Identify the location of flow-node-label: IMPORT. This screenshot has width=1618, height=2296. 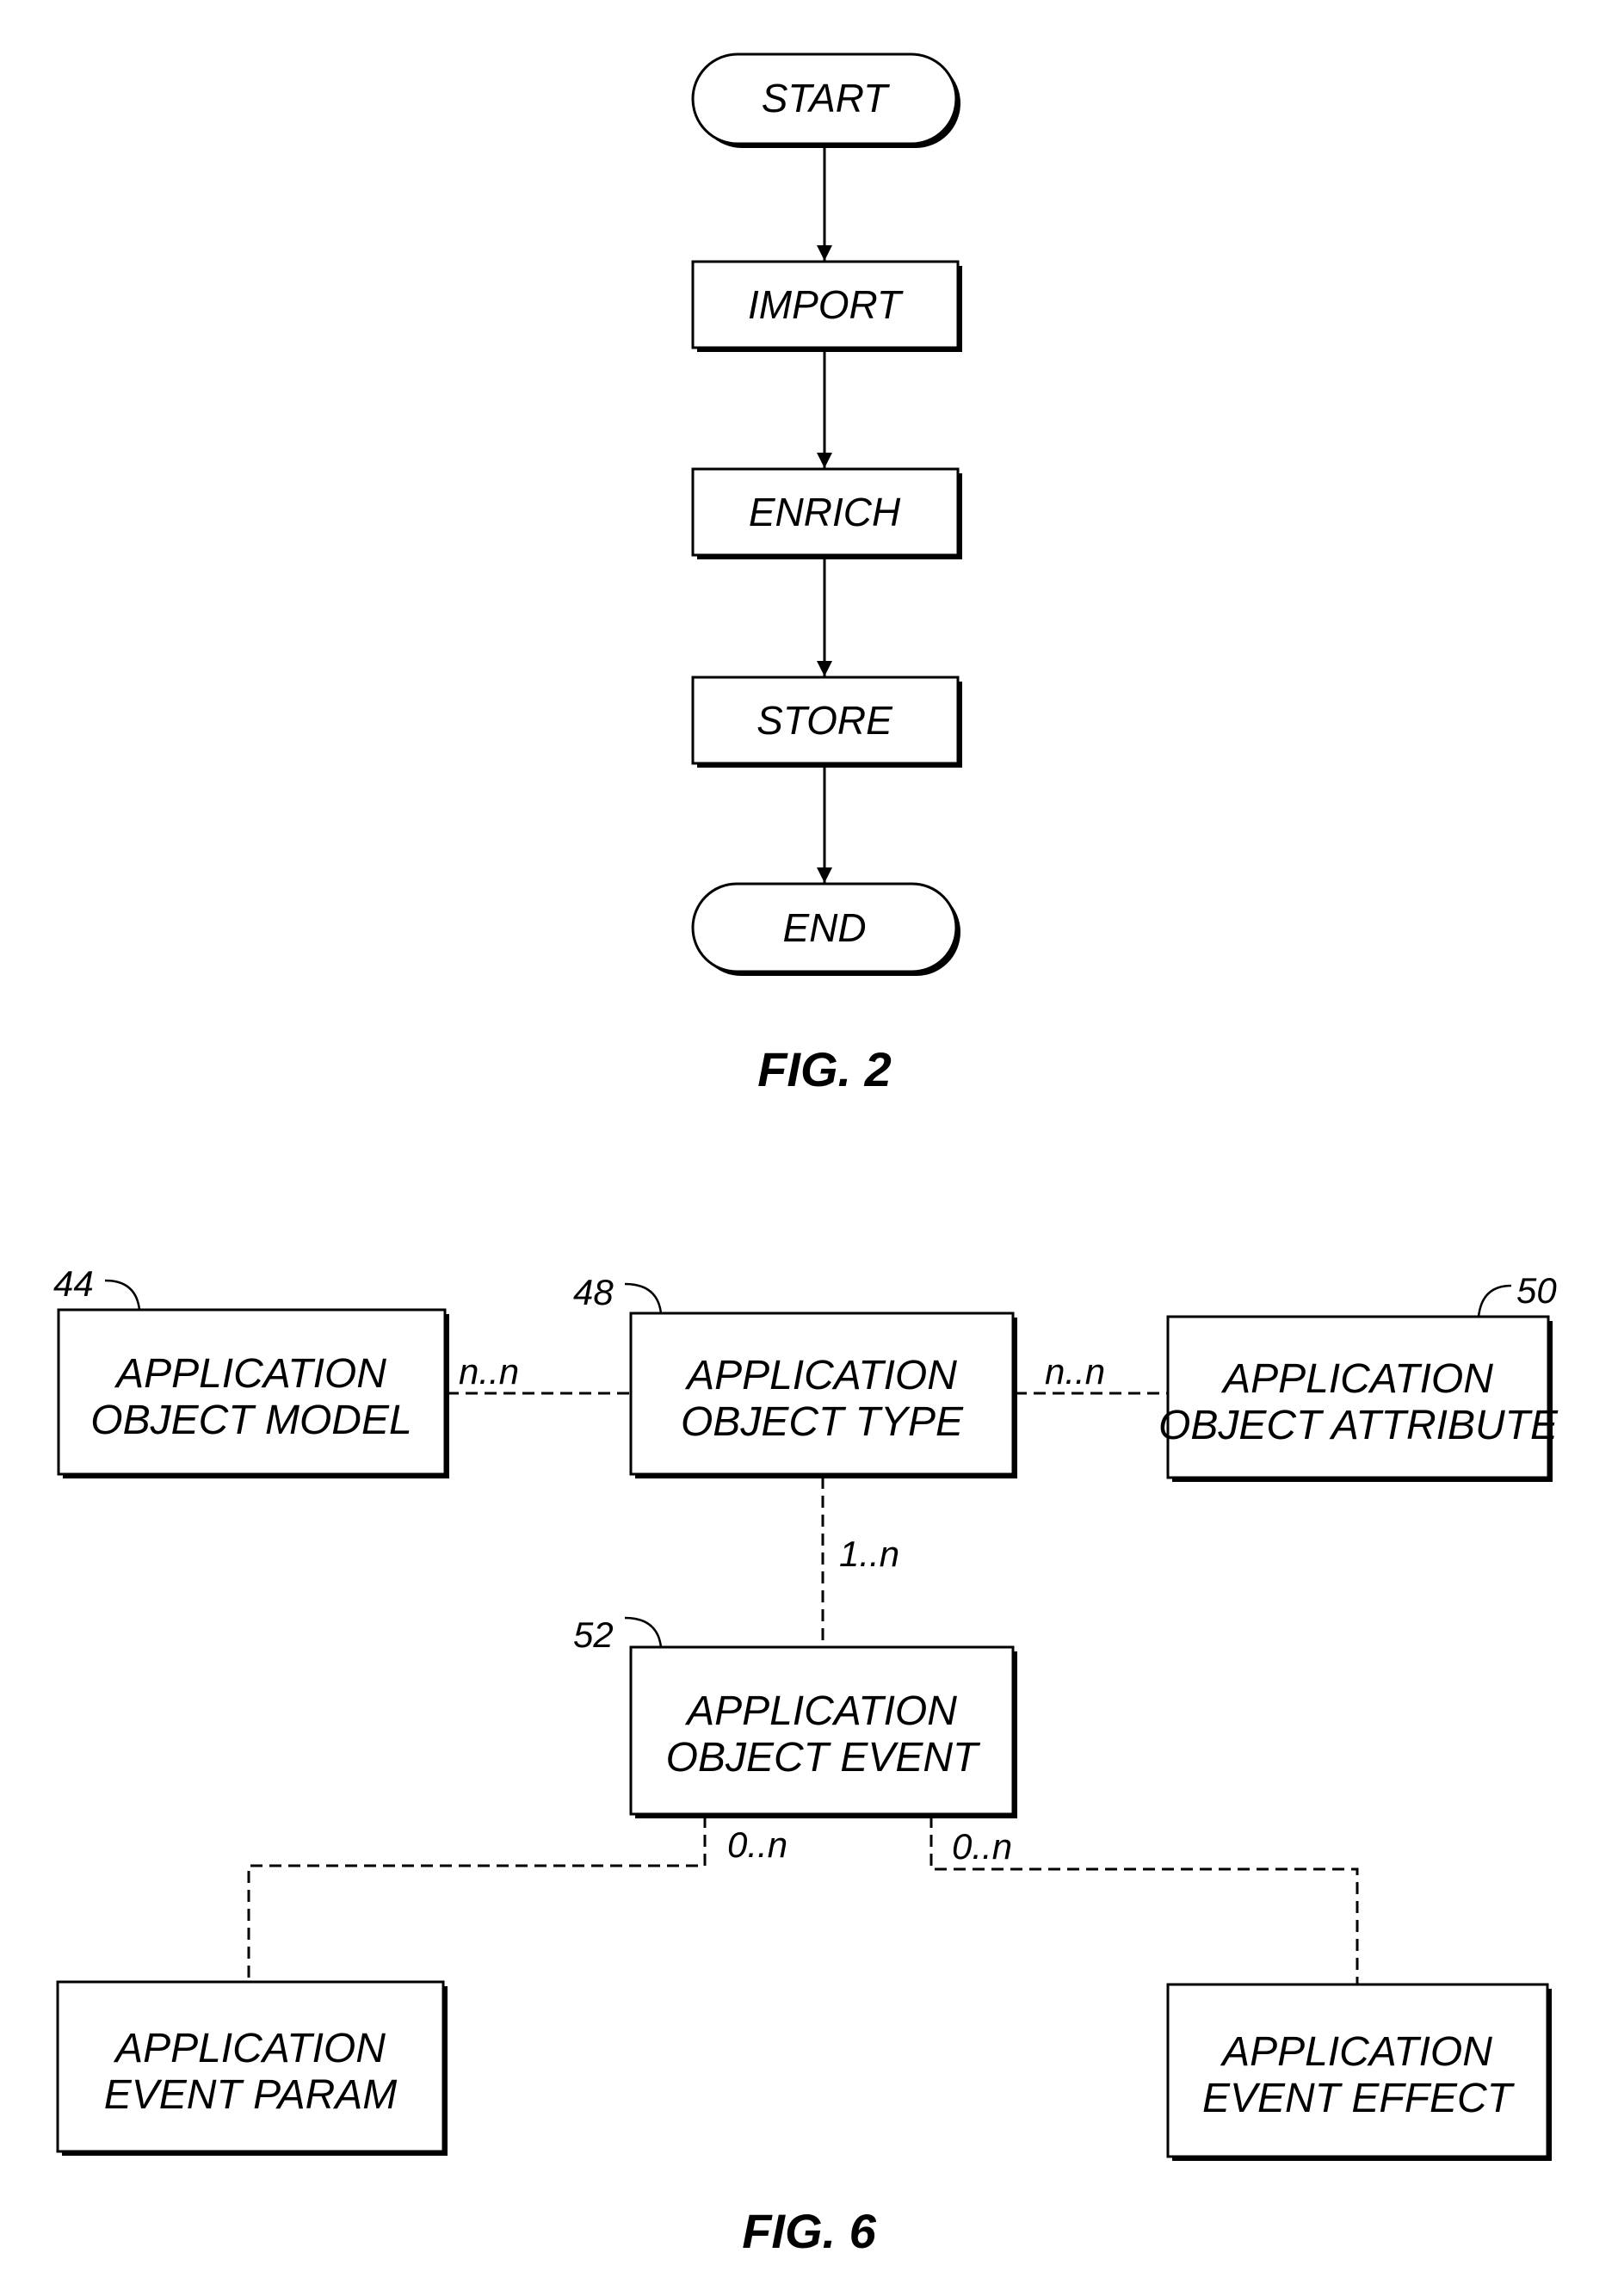
(826, 304).